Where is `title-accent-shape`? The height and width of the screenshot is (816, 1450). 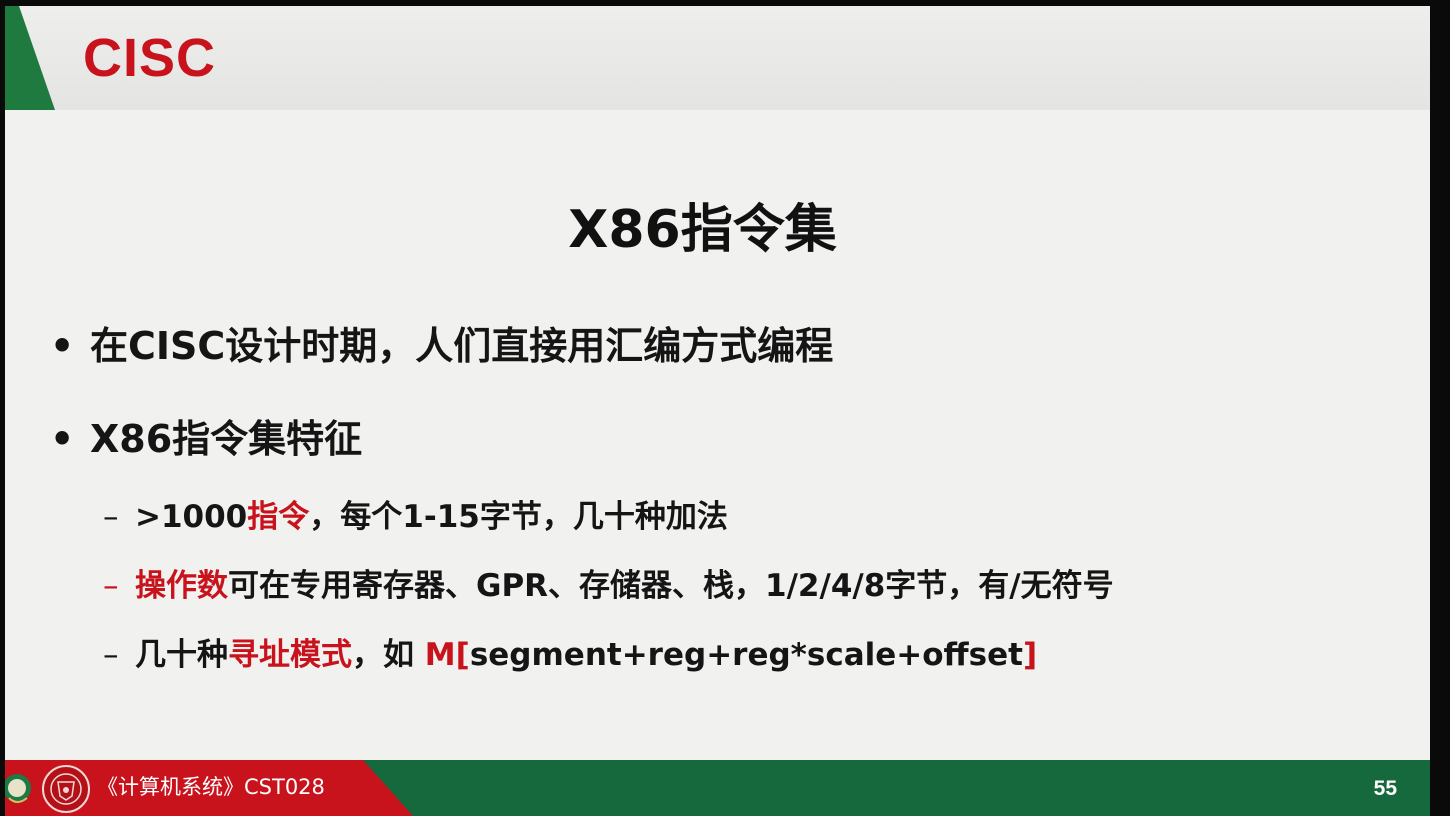
title-accent-shape is located at coordinates (30, 58).